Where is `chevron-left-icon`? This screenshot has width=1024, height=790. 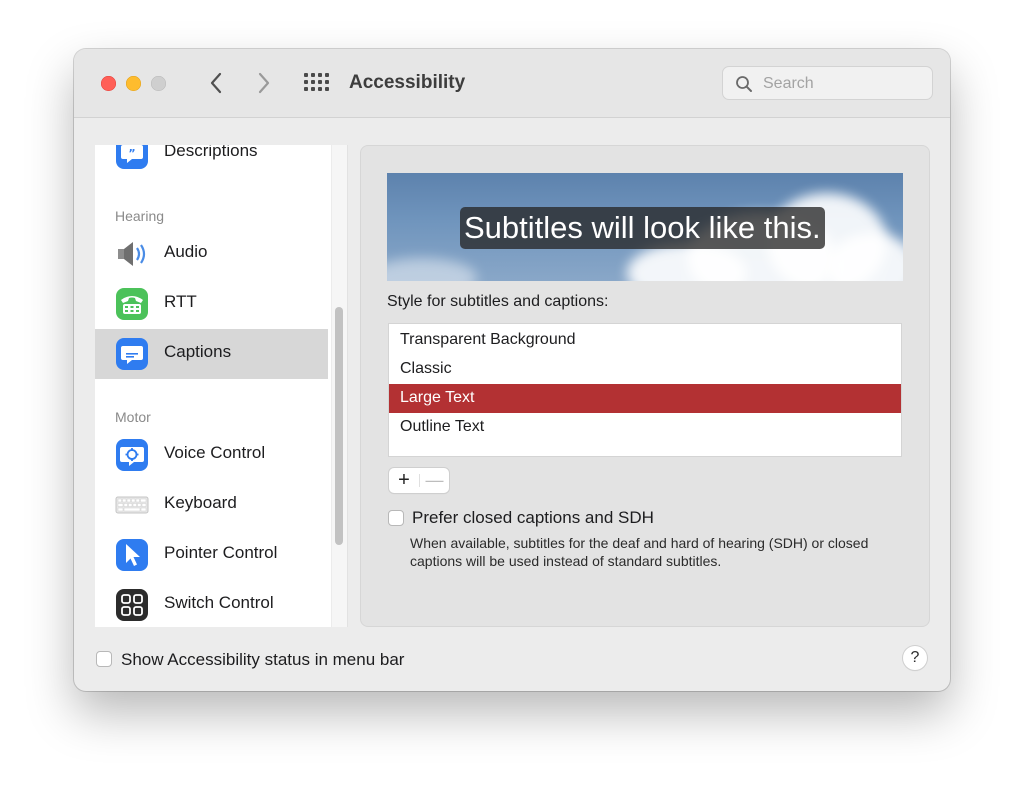 chevron-left-icon is located at coordinates (216, 83).